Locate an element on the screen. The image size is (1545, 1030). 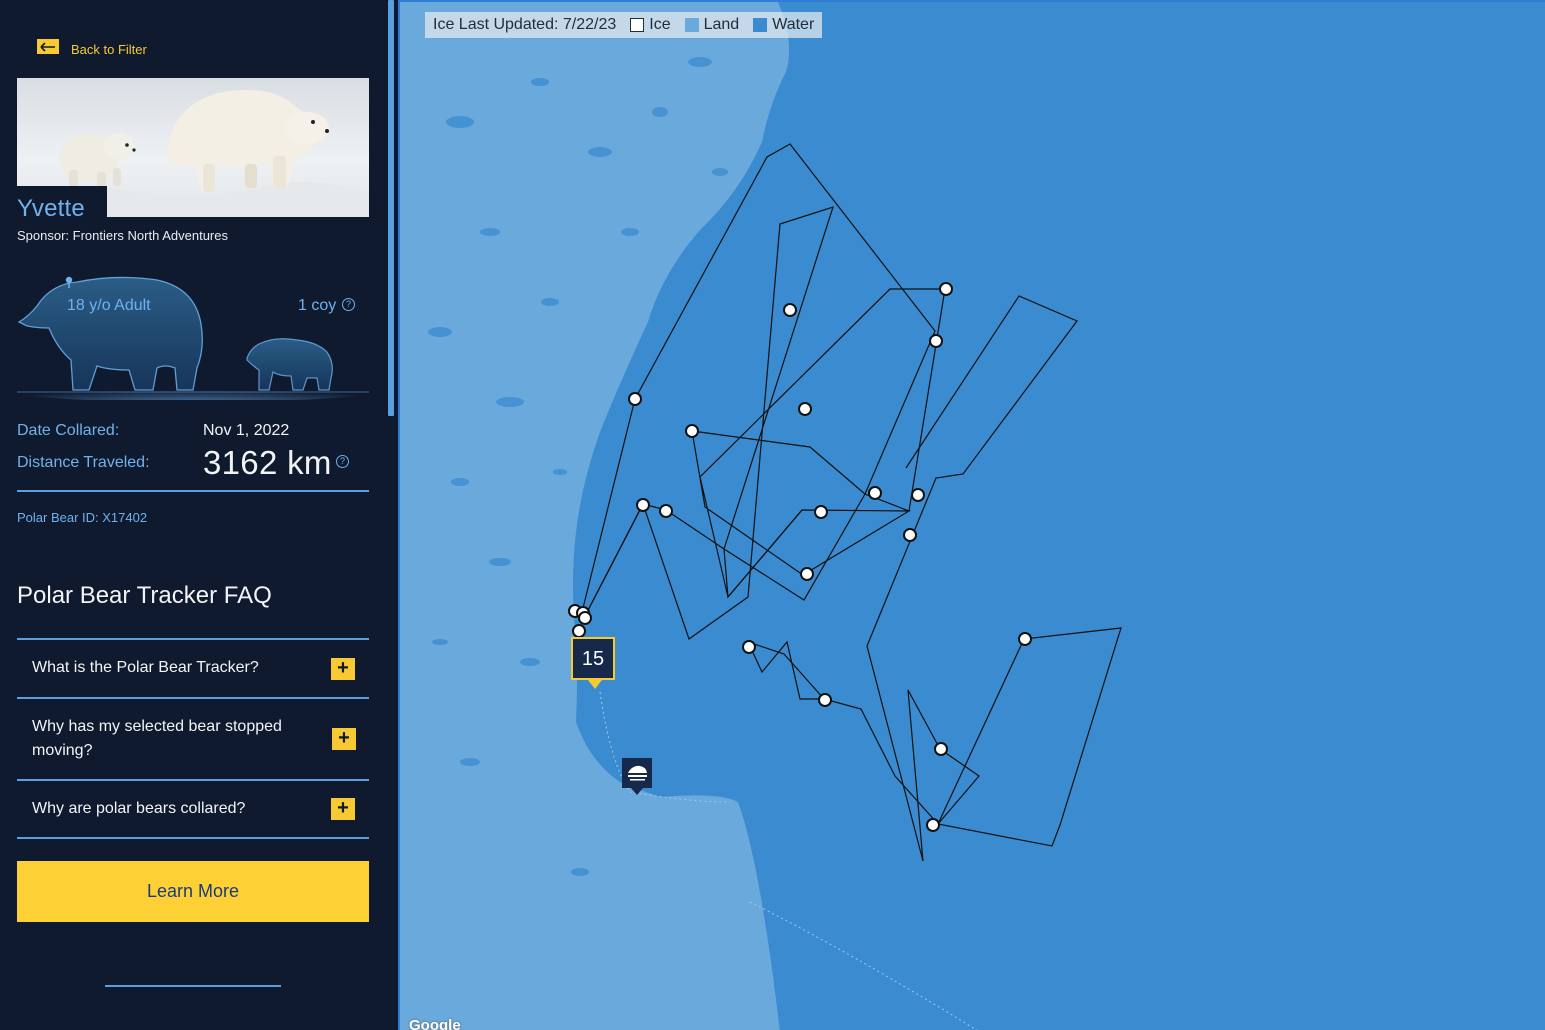
bear-name: Yvette is located at coordinates (51, 208).